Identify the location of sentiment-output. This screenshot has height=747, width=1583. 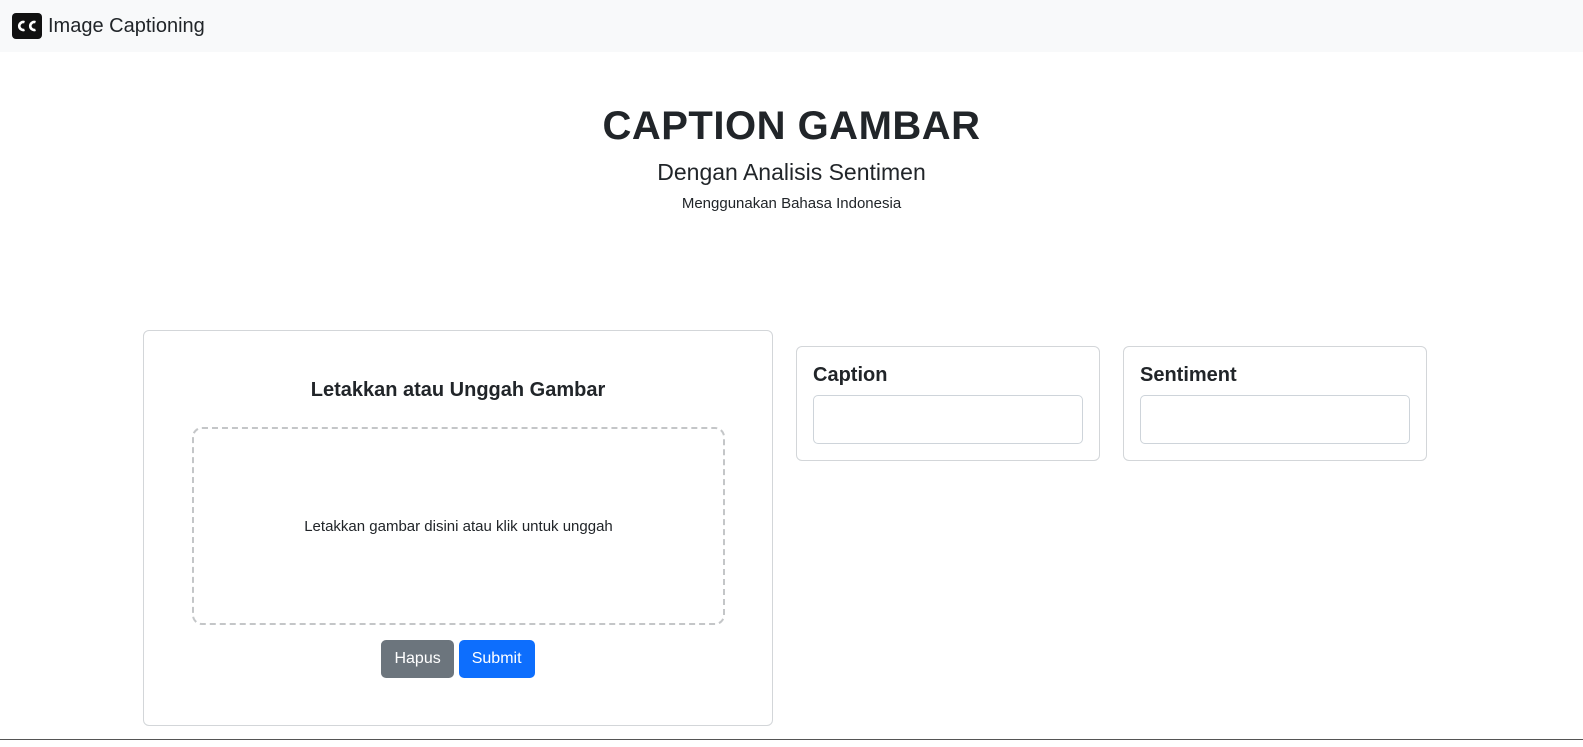
(1275, 419).